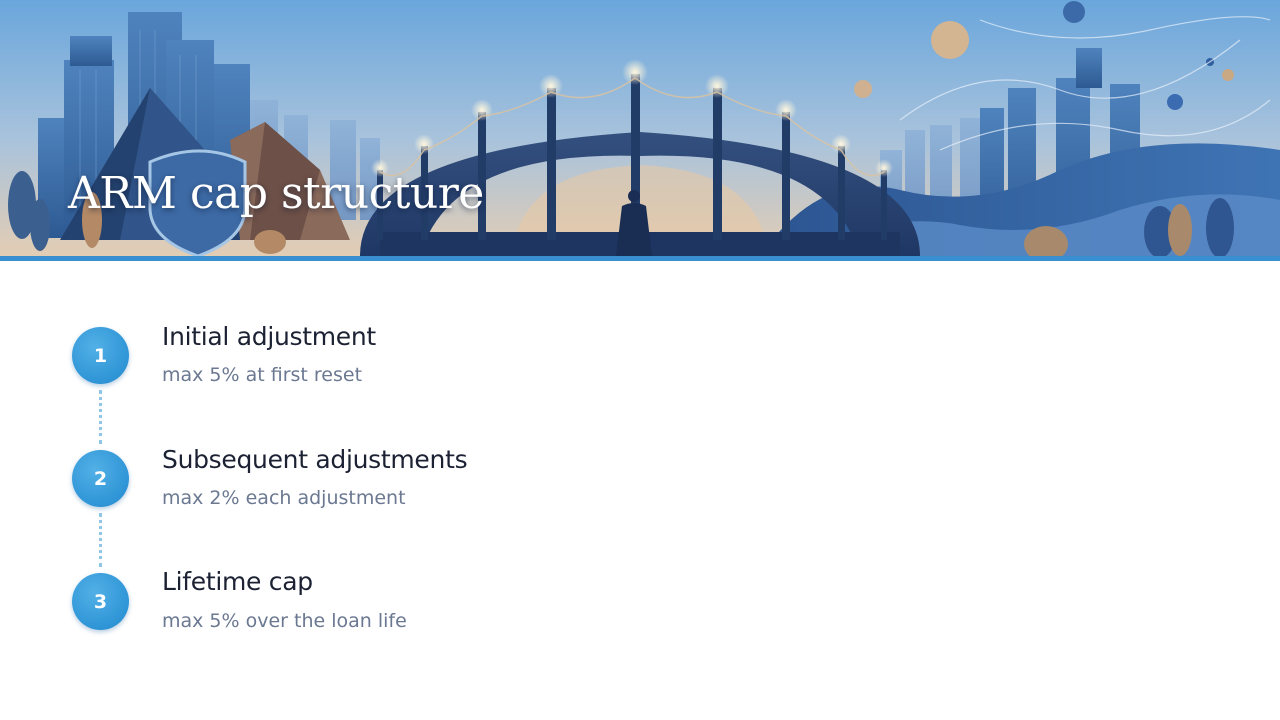 The image size is (1280, 720). What do you see at coordinates (100, 601) in the screenshot?
I see `step-3-number-badge: 3` at bounding box center [100, 601].